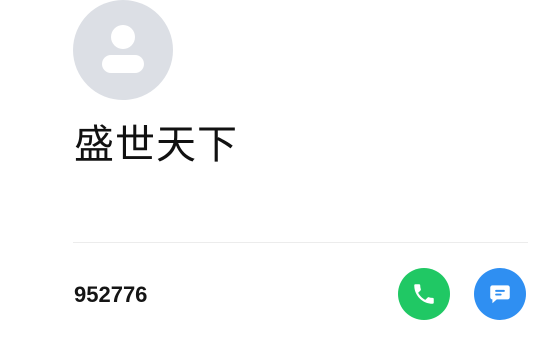 Image resolution: width=558 pixels, height=344 pixels. I want to click on phone-number: 952776, so click(110, 295).